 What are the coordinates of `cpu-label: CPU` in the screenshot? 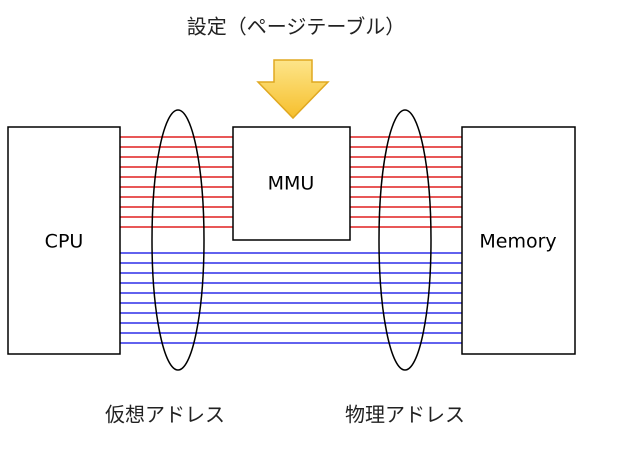 It's located at (64, 242).